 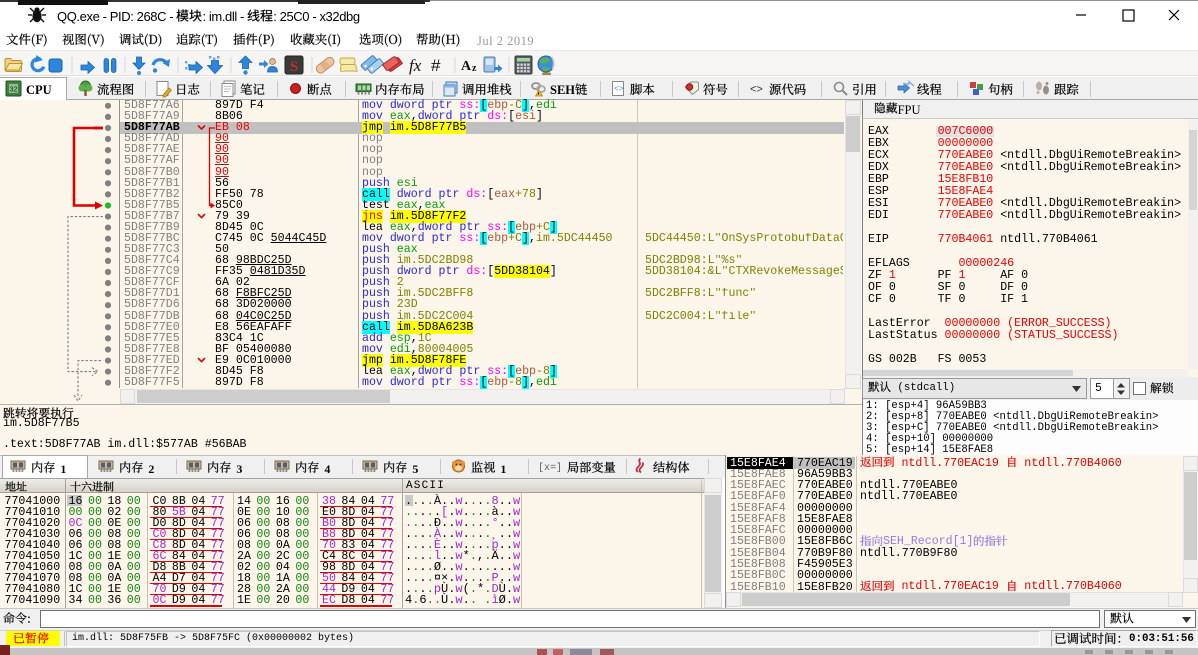 I want to click on svg-text: [x=], so click(x=550, y=468).